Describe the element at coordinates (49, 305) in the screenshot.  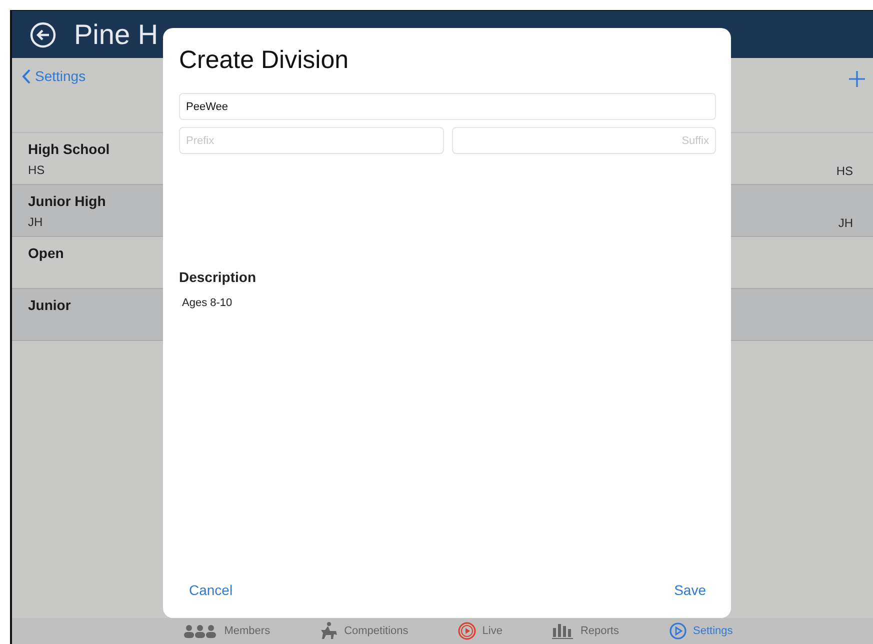
I see `division-name: Junior` at that location.